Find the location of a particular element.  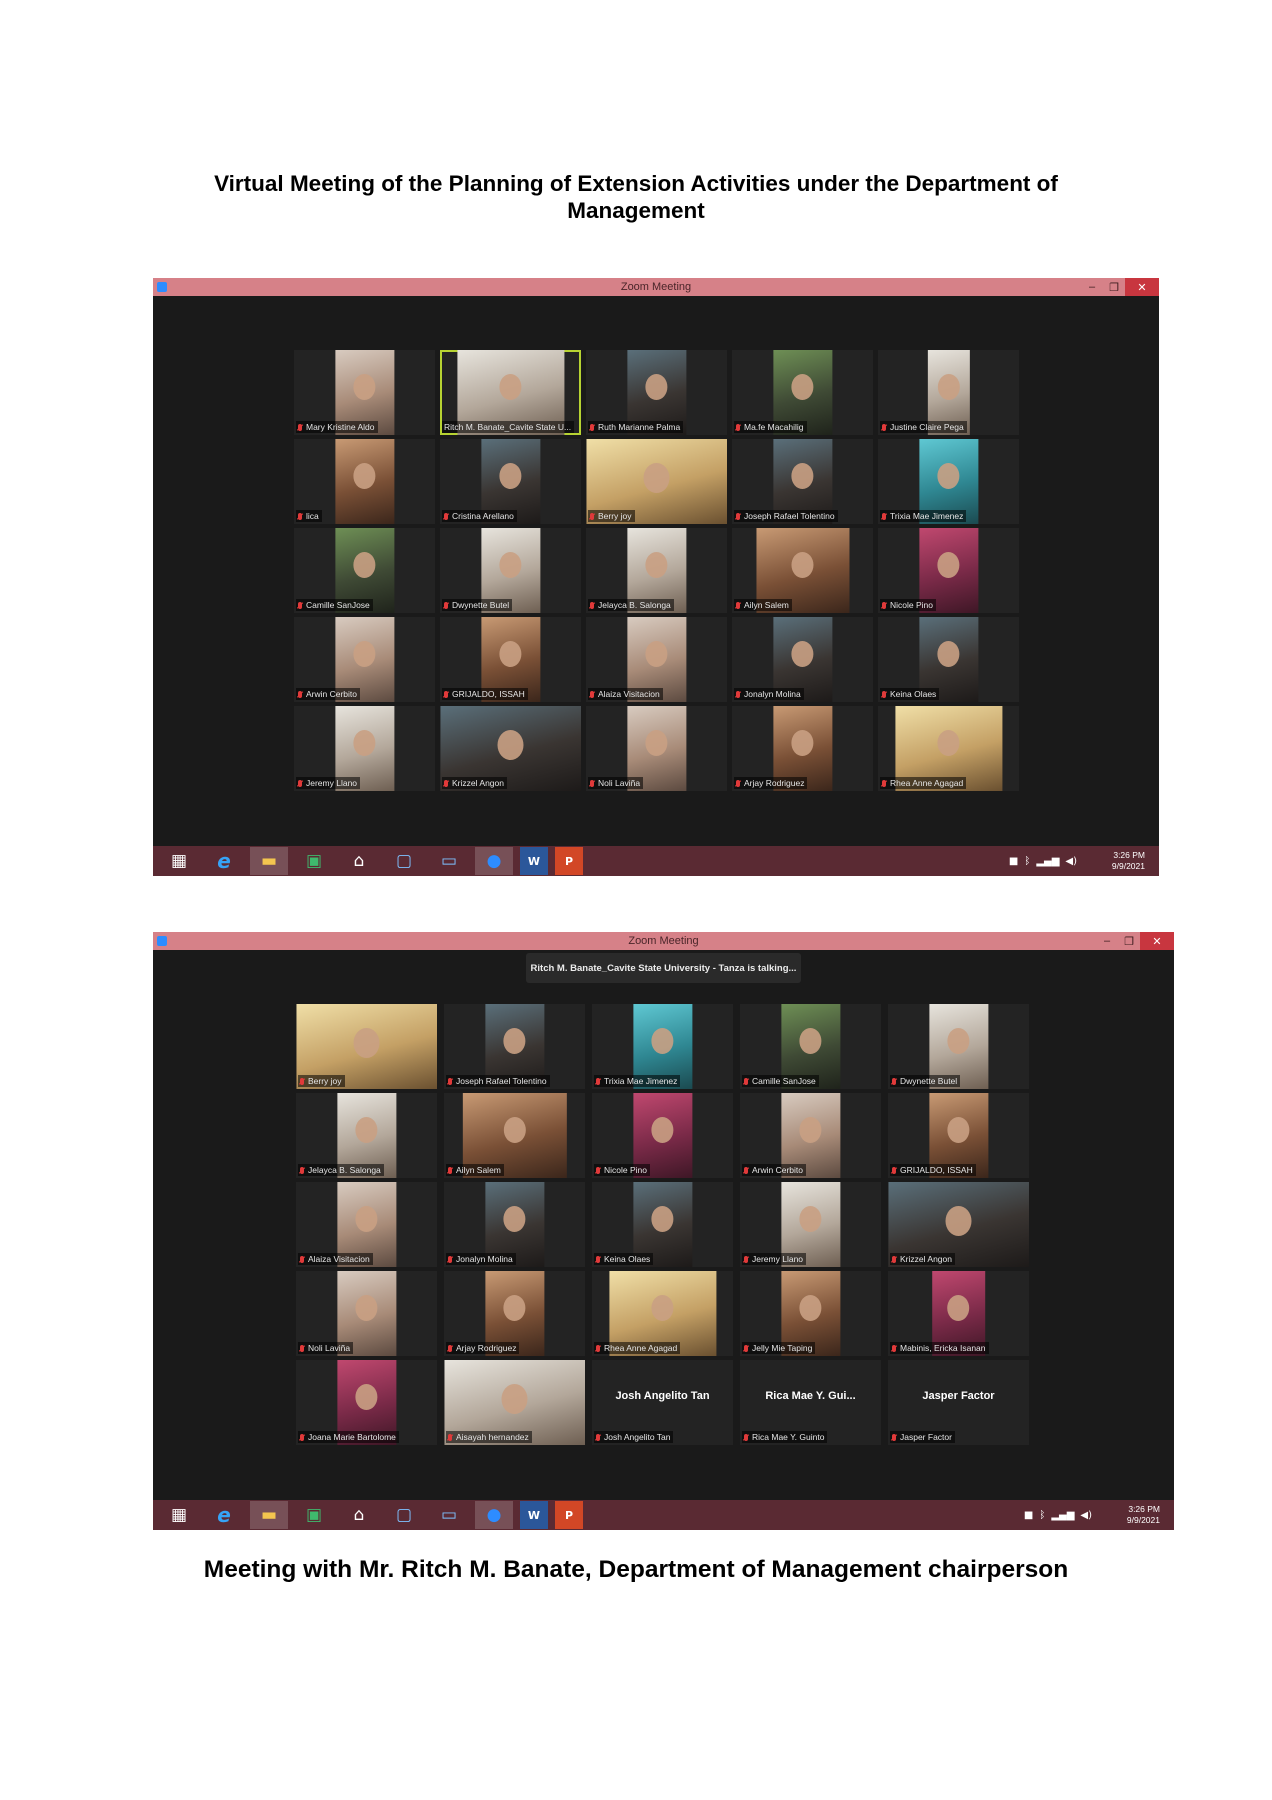

participant-tile: Joana Marie Bartolome is located at coordinates (366, 1402).